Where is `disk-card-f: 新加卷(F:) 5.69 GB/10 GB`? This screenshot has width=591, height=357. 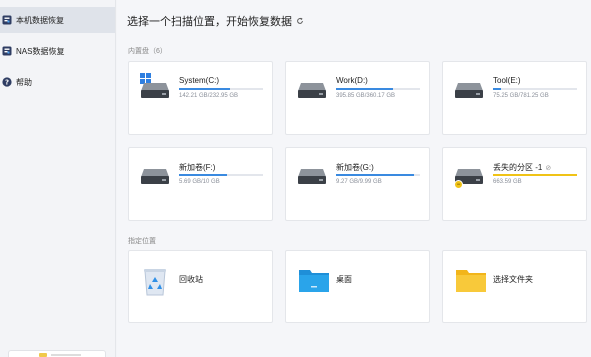 disk-card-f: 新加卷(F:) 5.69 GB/10 GB is located at coordinates (200, 184).